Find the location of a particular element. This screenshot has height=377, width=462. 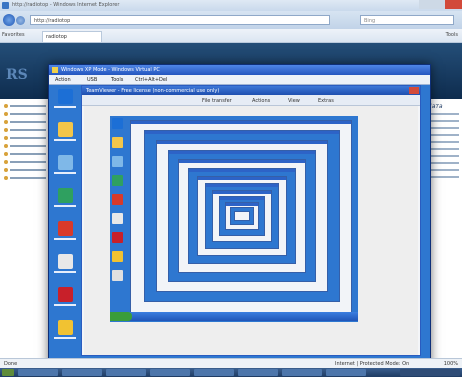

tools-menu: Tools is located at coordinates (452, 35).